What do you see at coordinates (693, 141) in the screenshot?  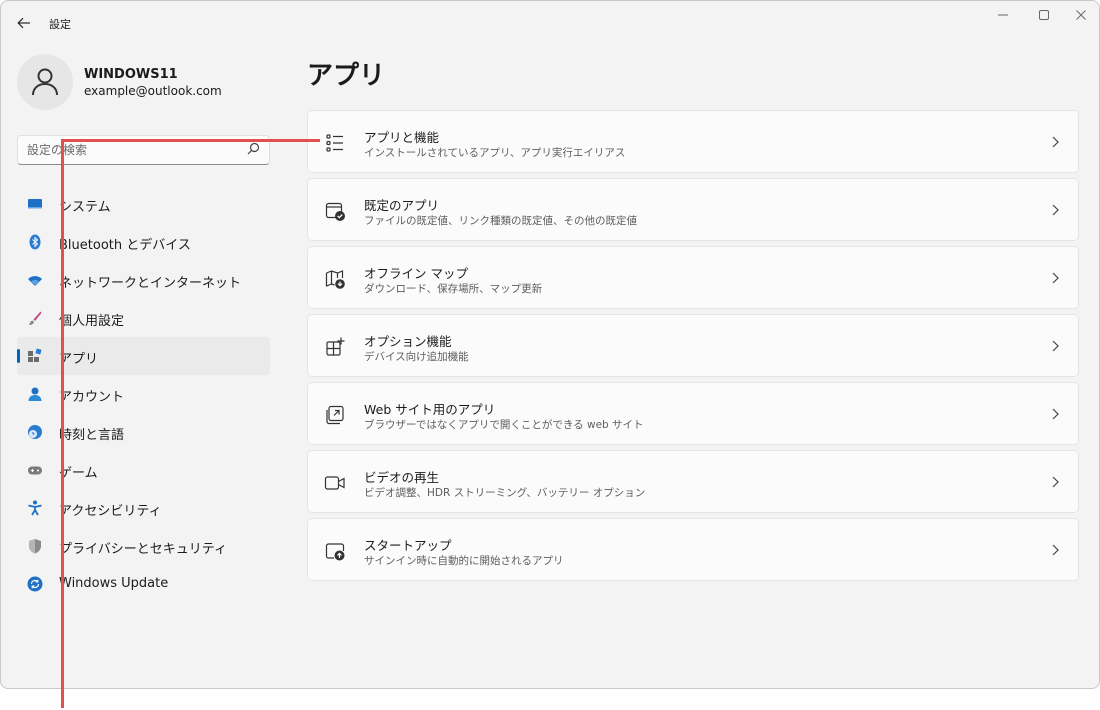 I see `card-apps-features: アプリと機能 インストールされているアプリ、アプリ実行エイリアス` at bounding box center [693, 141].